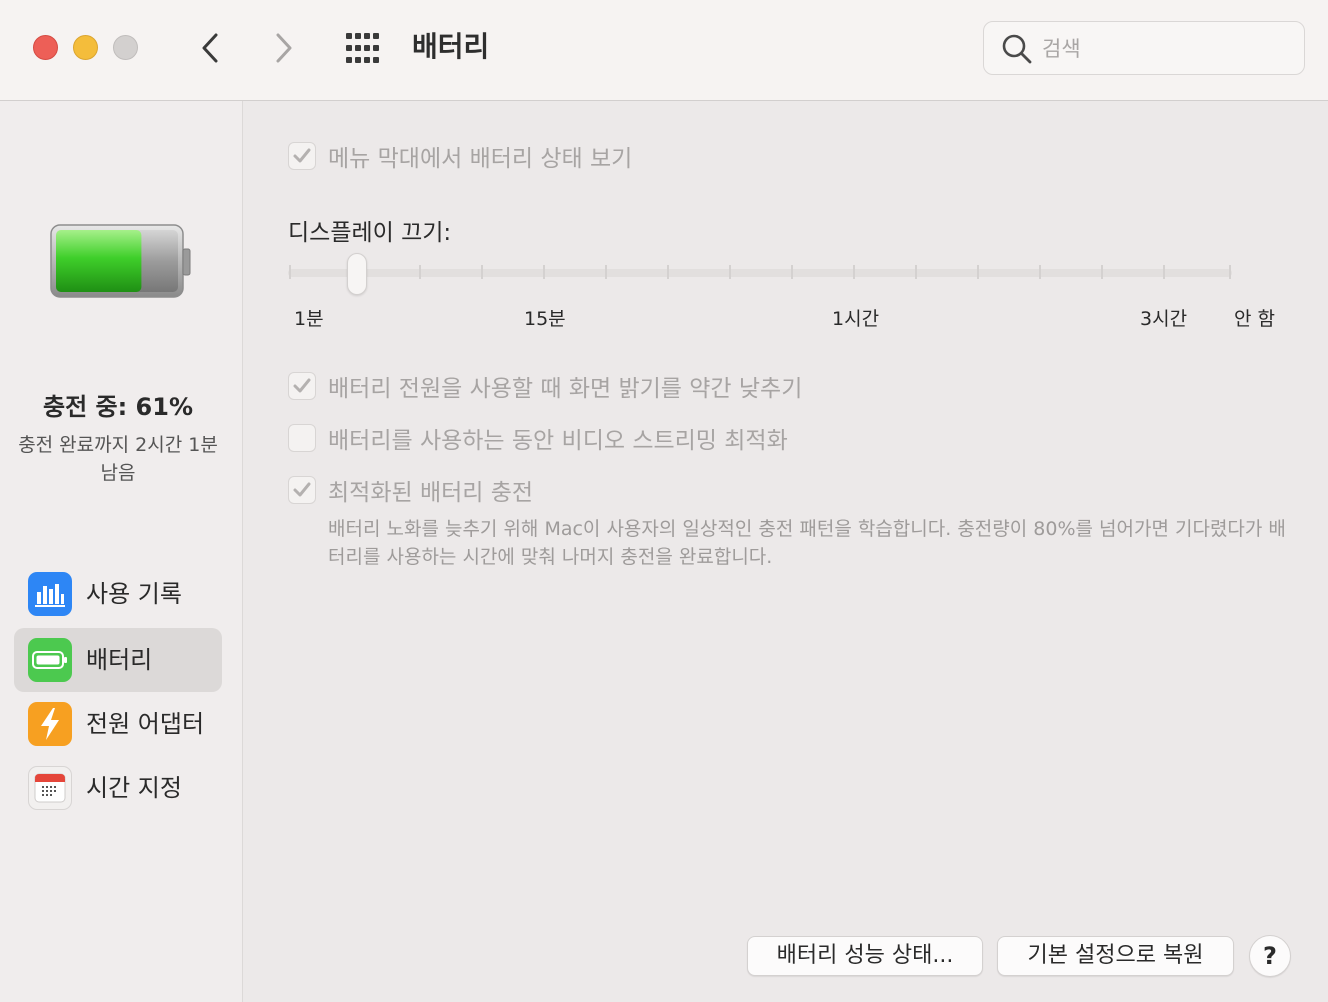 The image size is (1328, 1002). I want to click on close-window-button, so click(45, 47).